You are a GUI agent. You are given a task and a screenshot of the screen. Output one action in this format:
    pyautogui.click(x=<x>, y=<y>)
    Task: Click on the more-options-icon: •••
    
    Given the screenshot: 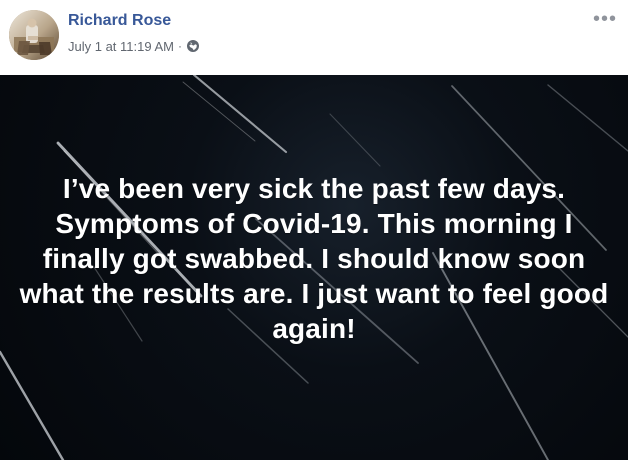 What is the action you would take?
    pyautogui.click(x=605, y=19)
    